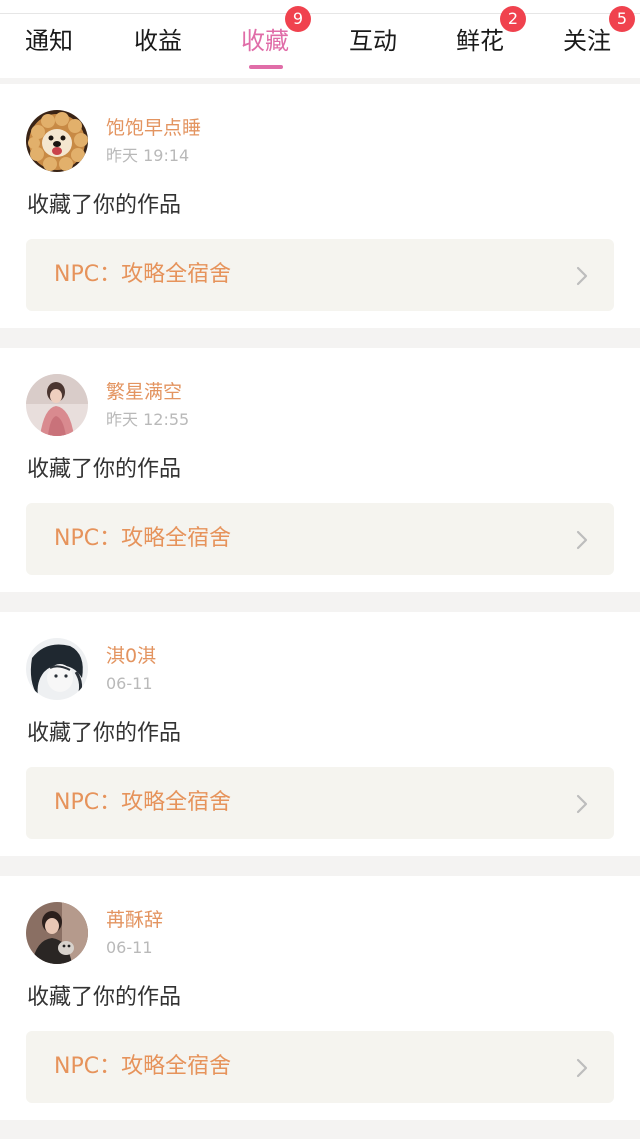 The width and height of the screenshot is (640, 1139). What do you see at coordinates (57, 405) in the screenshot?
I see `girl-photo-avatar-icon` at bounding box center [57, 405].